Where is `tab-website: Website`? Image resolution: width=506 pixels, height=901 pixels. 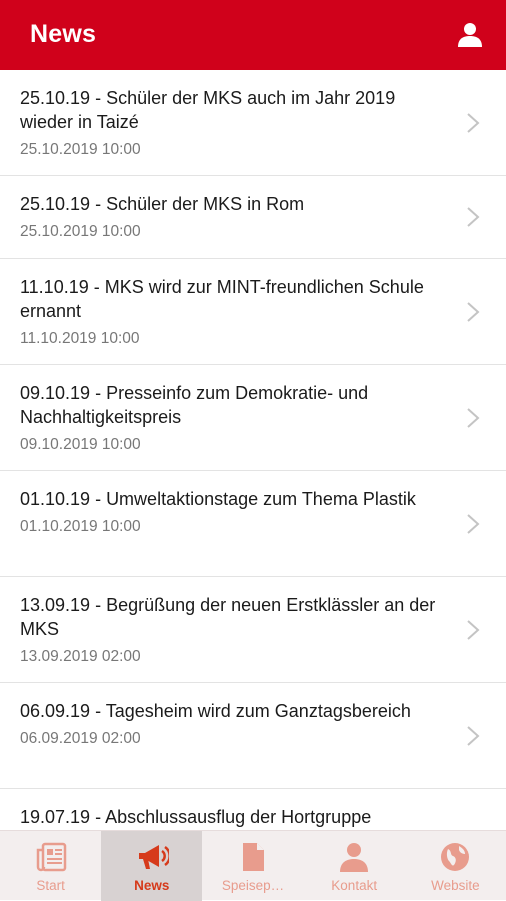 tab-website: Website is located at coordinates (455, 866).